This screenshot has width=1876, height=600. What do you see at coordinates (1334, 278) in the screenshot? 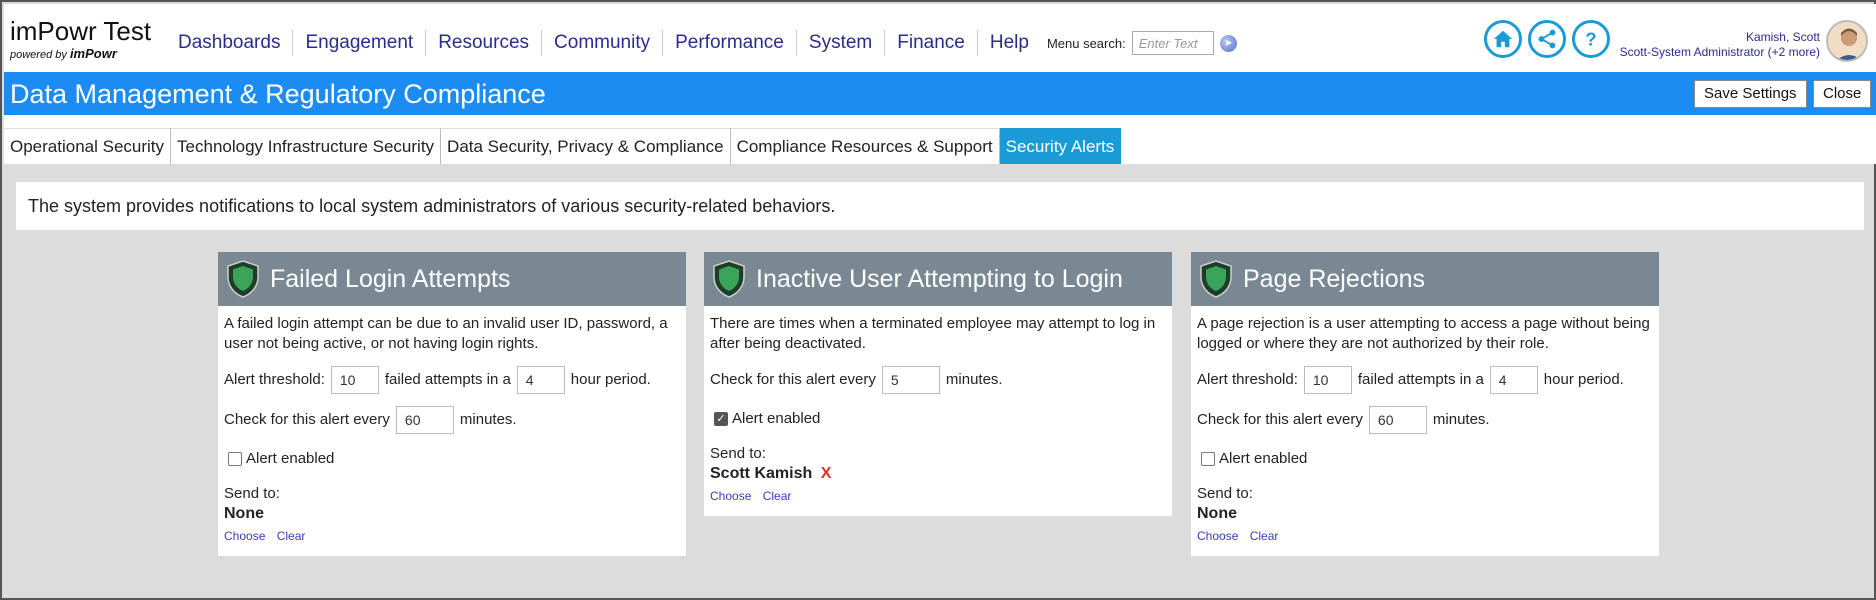
I see `card-title: Page Rejections` at bounding box center [1334, 278].